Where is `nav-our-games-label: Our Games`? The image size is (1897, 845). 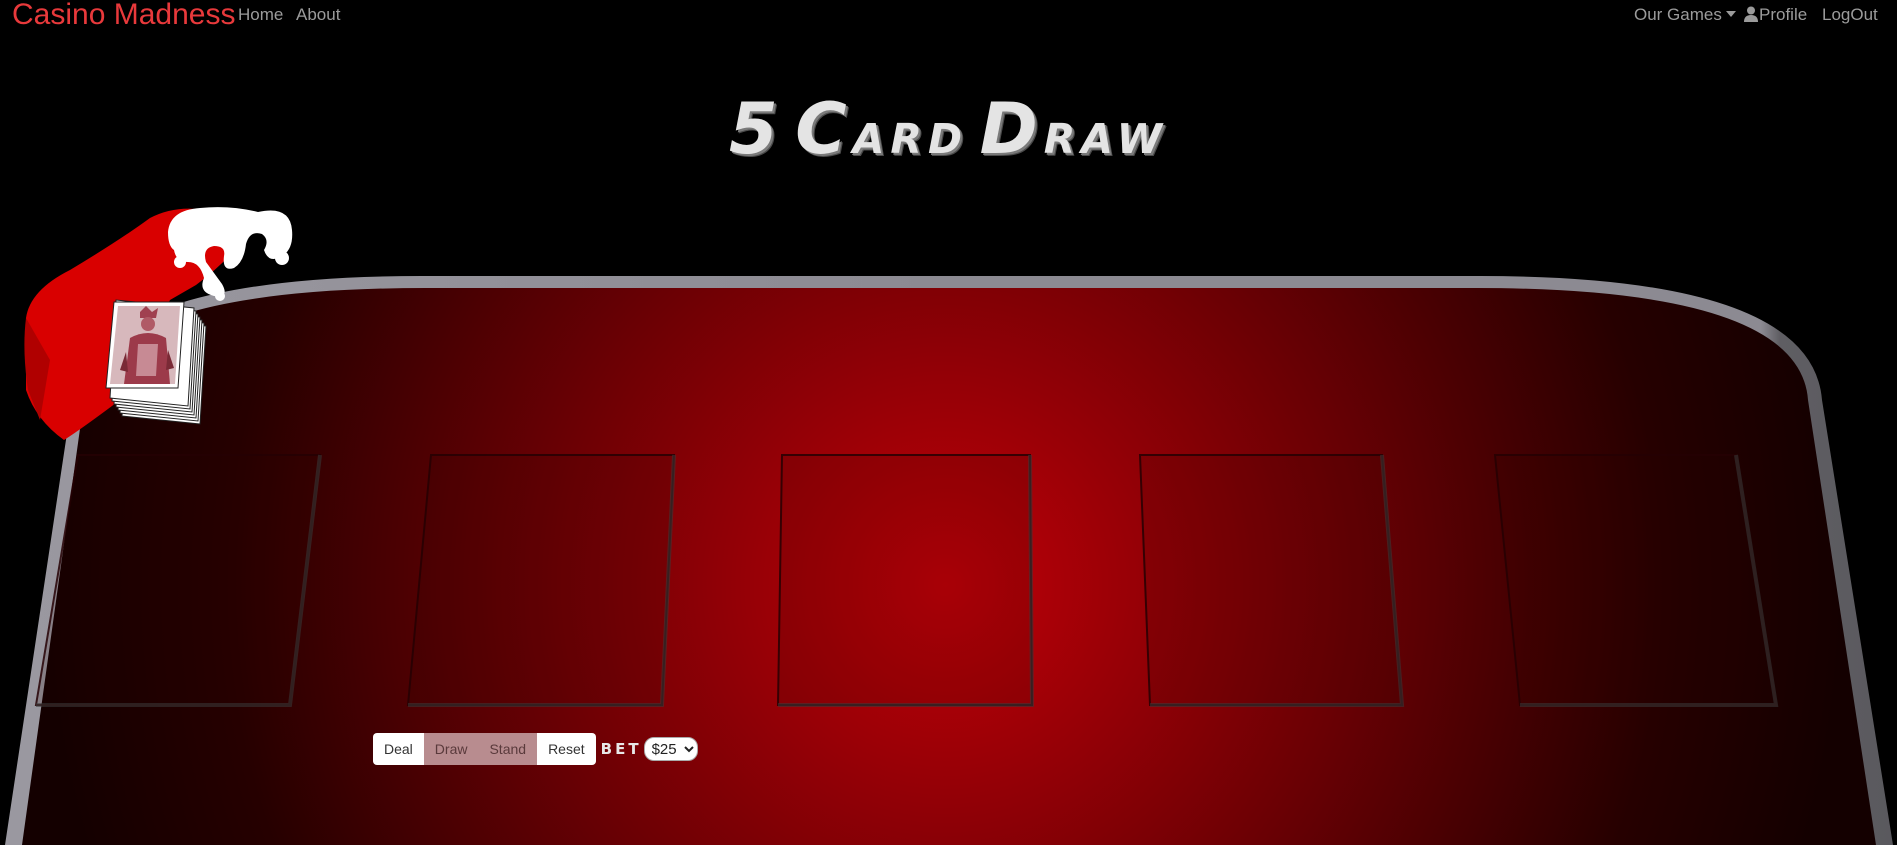 nav-our-games-label: Our Games is located at coordinates (1678, 14).